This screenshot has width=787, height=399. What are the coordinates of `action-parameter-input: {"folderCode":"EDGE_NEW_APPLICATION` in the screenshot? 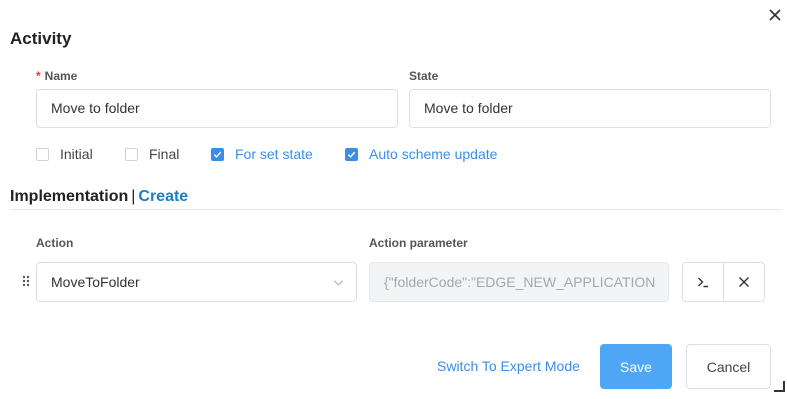 It's located at (519, 282).